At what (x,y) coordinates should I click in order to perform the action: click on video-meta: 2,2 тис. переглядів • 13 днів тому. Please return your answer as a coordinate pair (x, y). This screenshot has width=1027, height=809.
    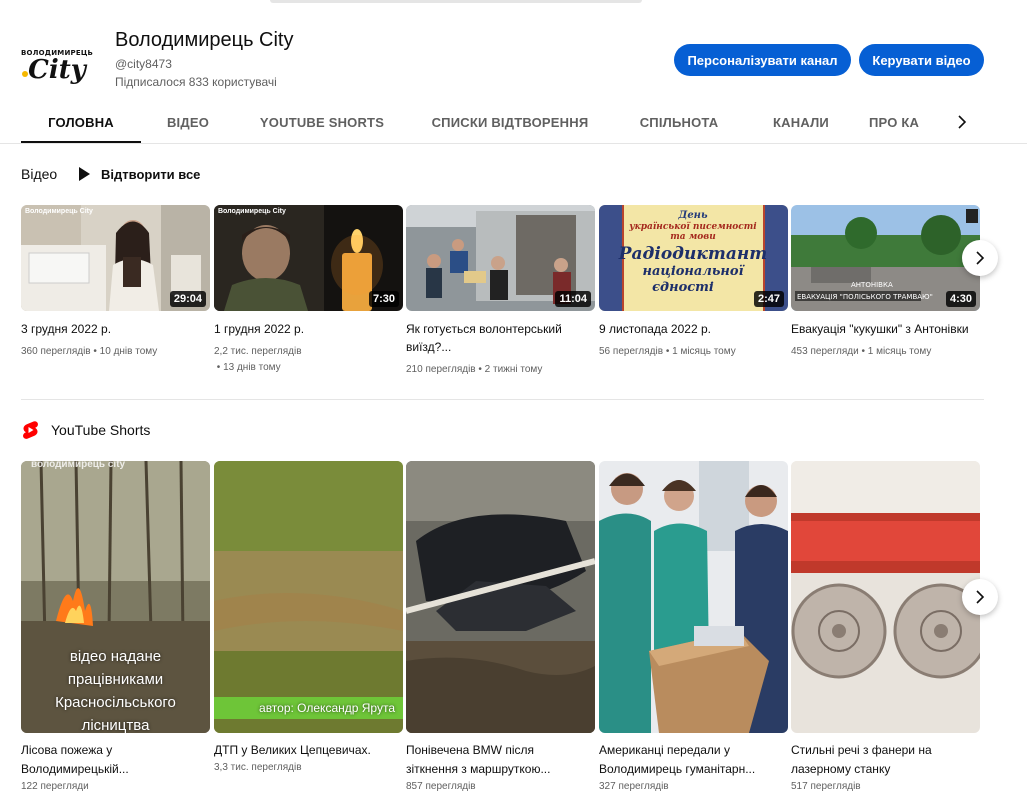
    Looking at the image, I should click on (258, 359).